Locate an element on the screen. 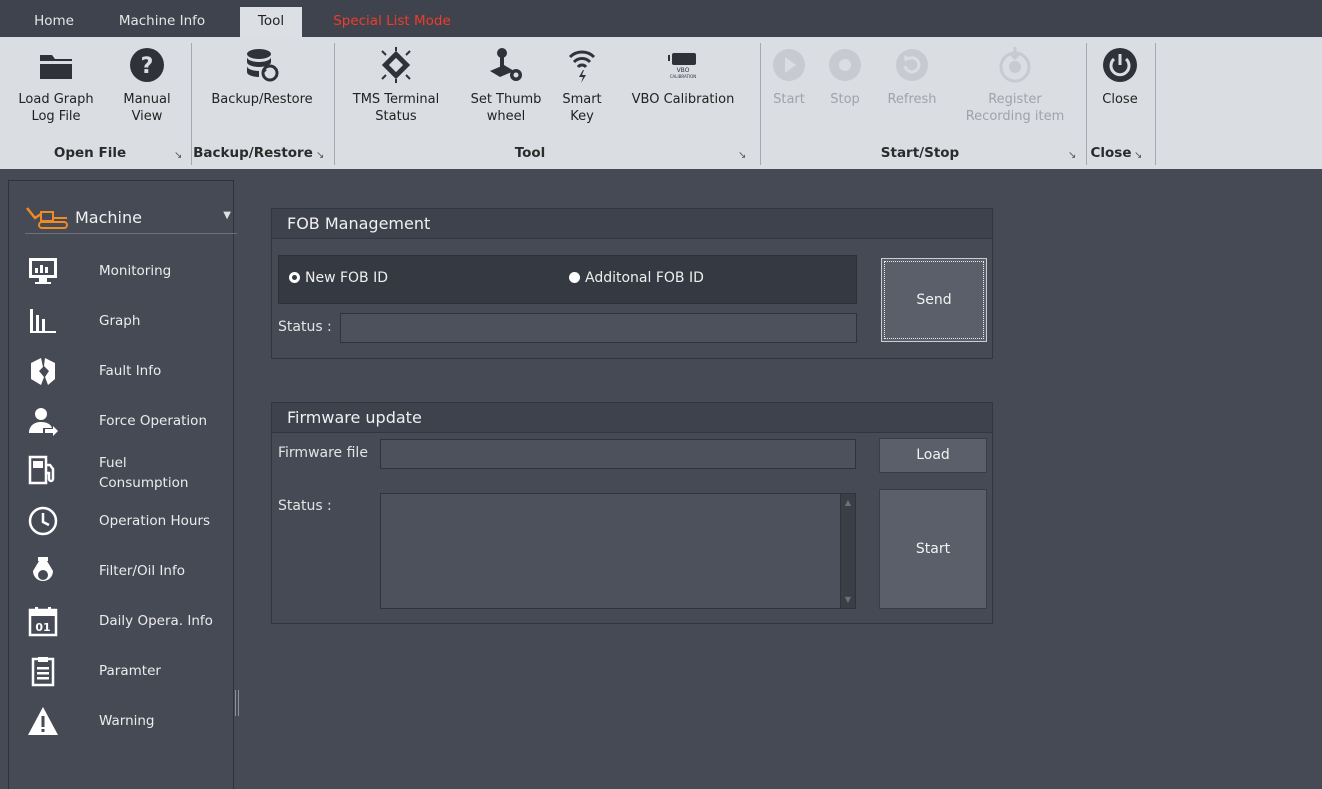 The width and height of the screenshot is (1322, 789). nav-item-filter-oil-info: Filter/Oil Info is located at coordinates (133, 578).